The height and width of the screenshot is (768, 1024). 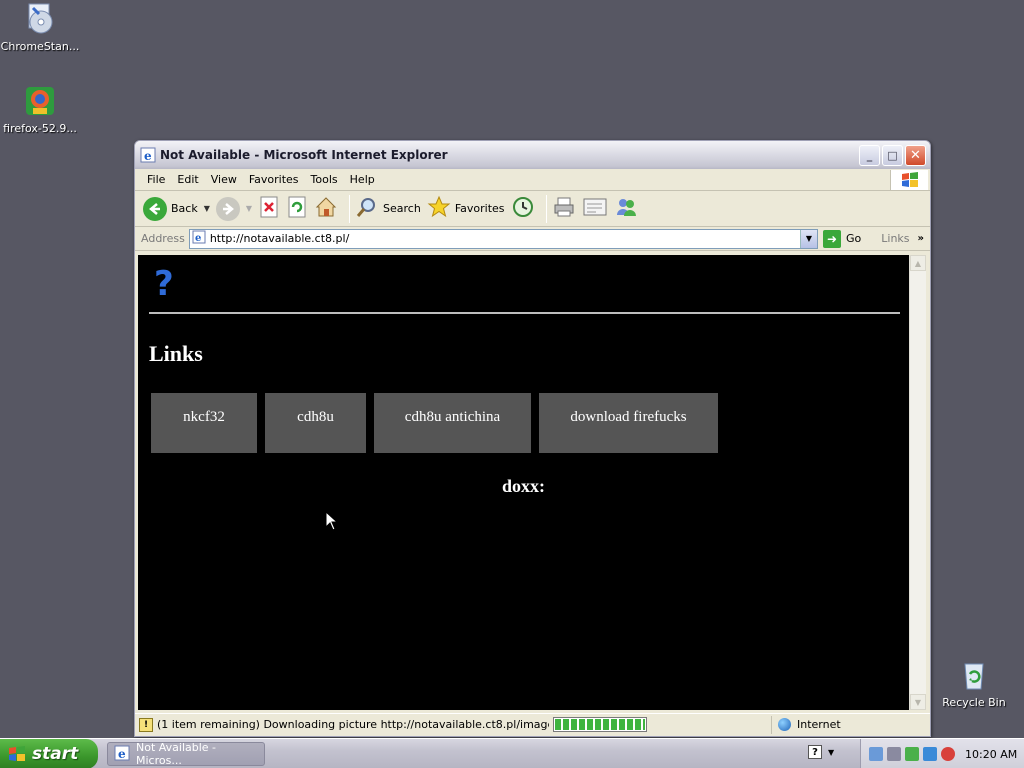 I want to click on minimize-button: _, so click(x=869, y=155).